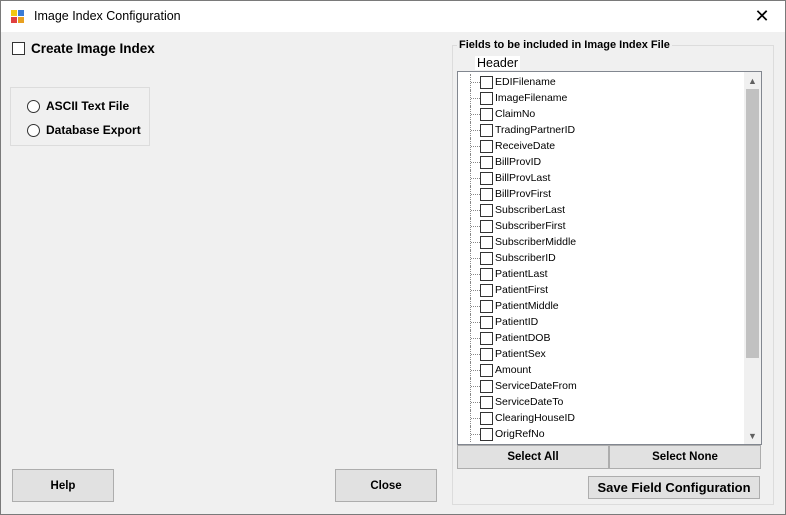 The height and width of the screenshot is (515, 786). I want to click on tree-root-header: Header, so click(497, 63).